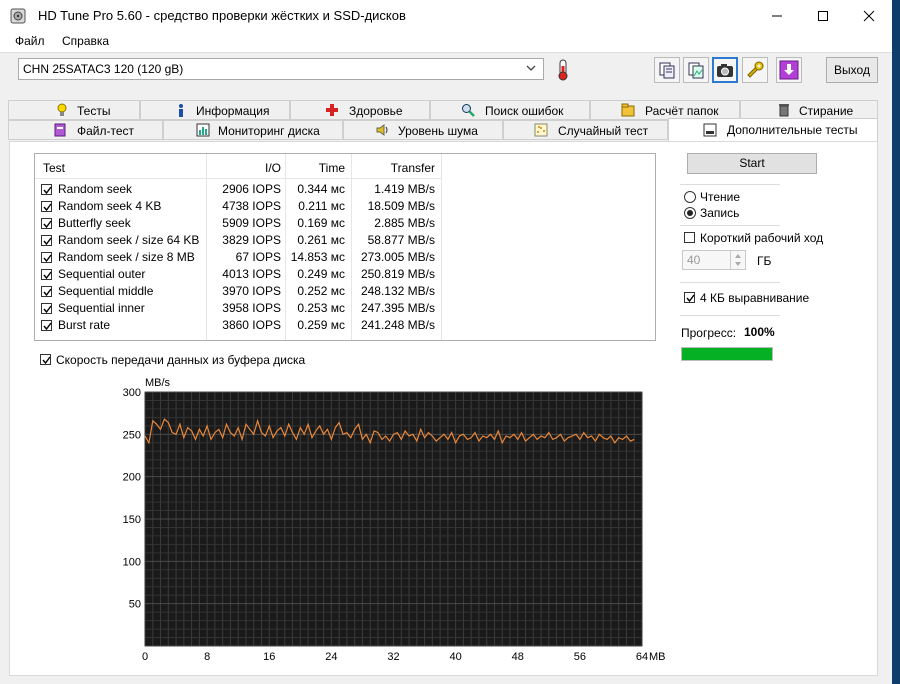 This screenshot has width=900, height=684. Describe the element at coordinates (725, 70) in the screenshot. I see `screenshot-button` at that location.